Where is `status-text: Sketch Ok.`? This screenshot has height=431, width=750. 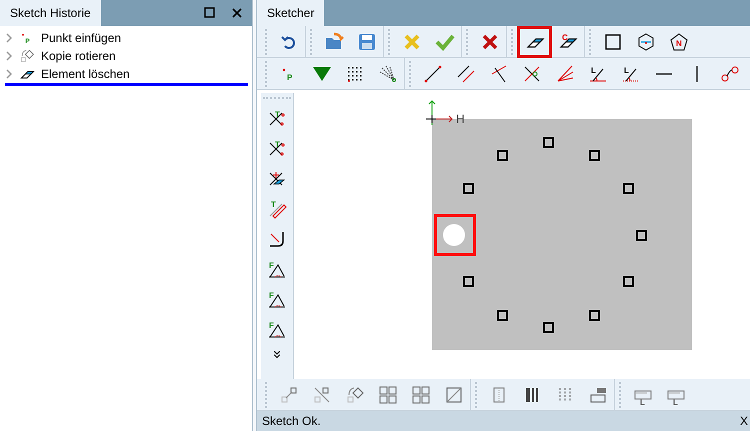 status-text: Sketch Ok. is located at coordinates (291, 421).